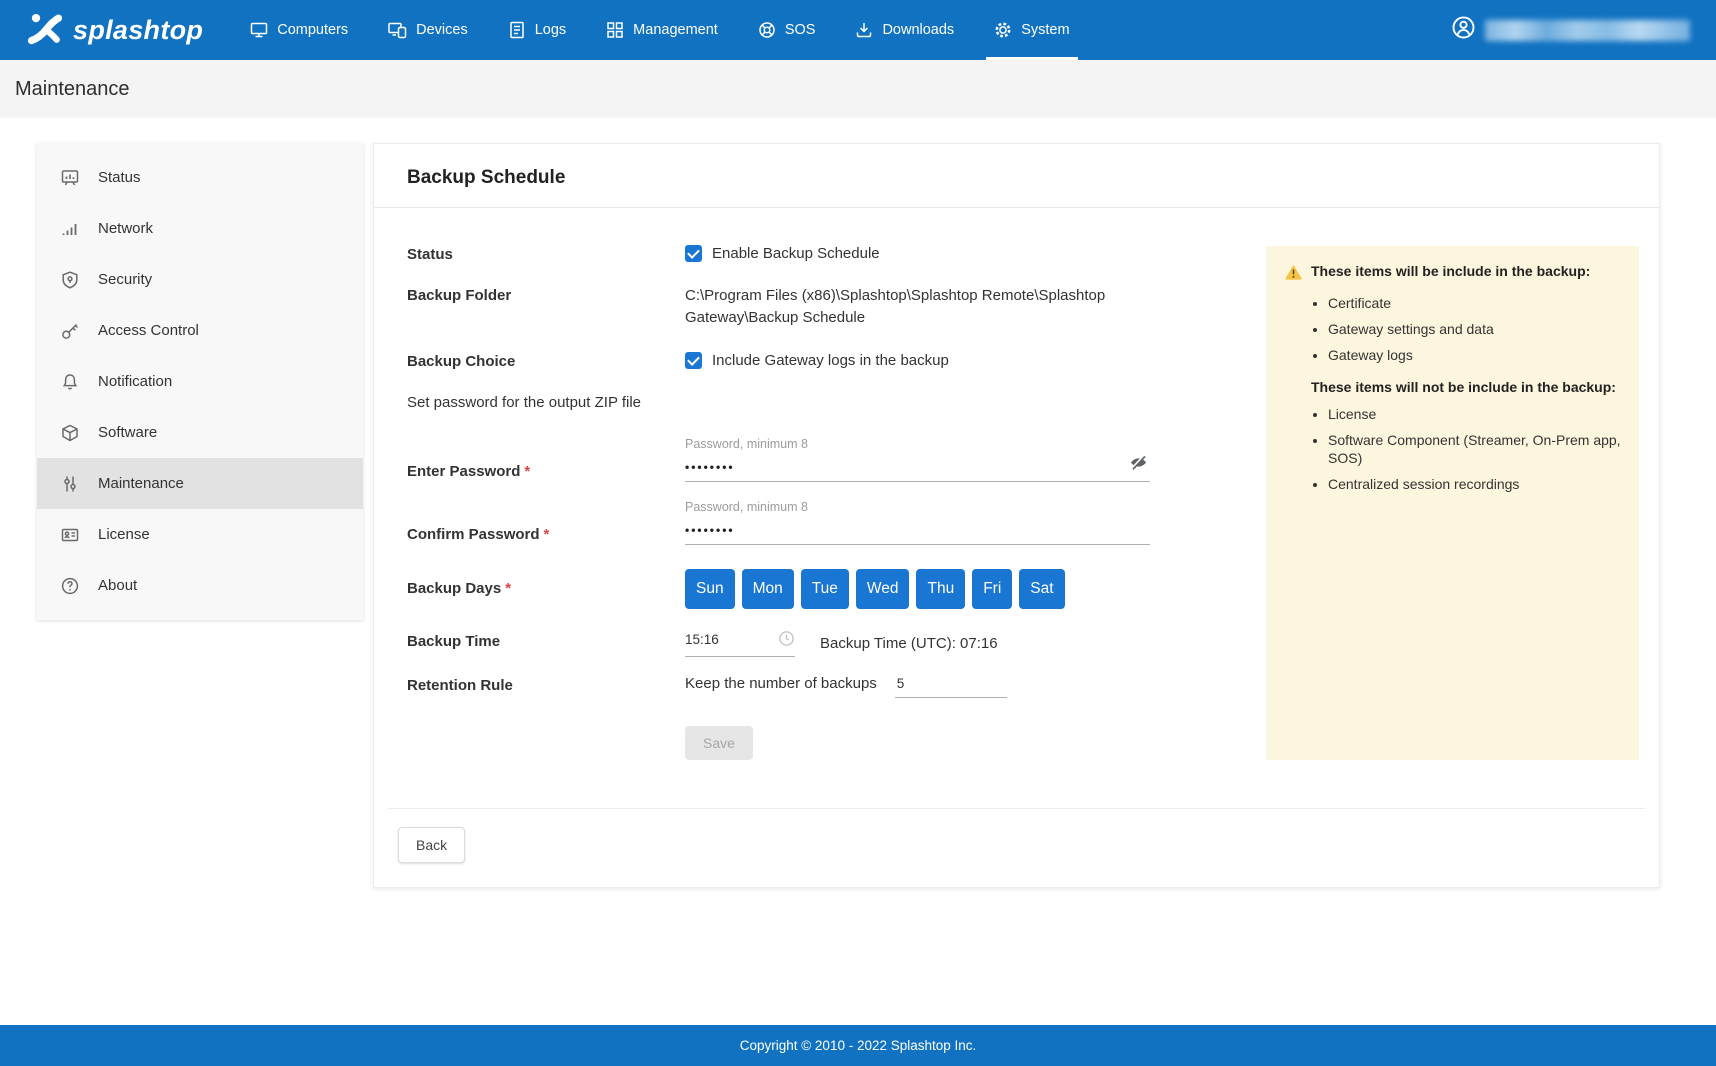  I want to click on backup-time-input, so click(724, 639).